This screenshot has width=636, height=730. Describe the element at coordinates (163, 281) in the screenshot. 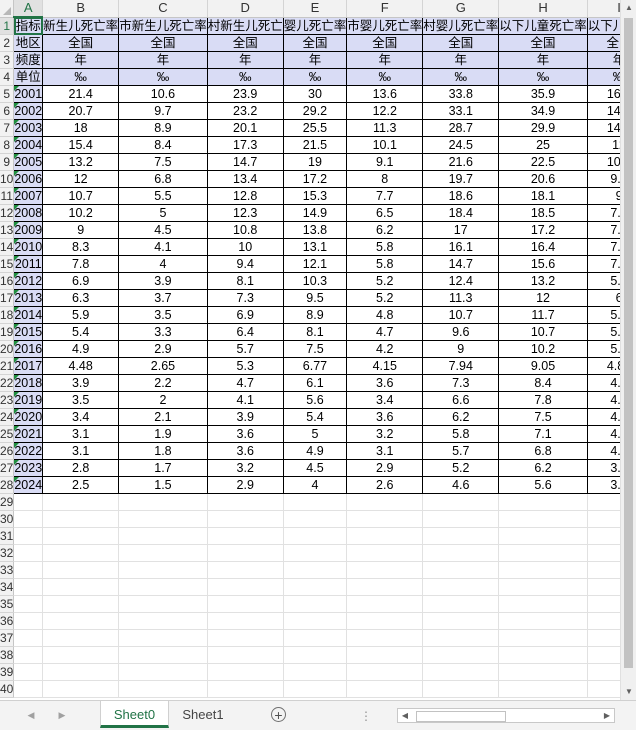

I see `data-cell: 3.9` at that location.